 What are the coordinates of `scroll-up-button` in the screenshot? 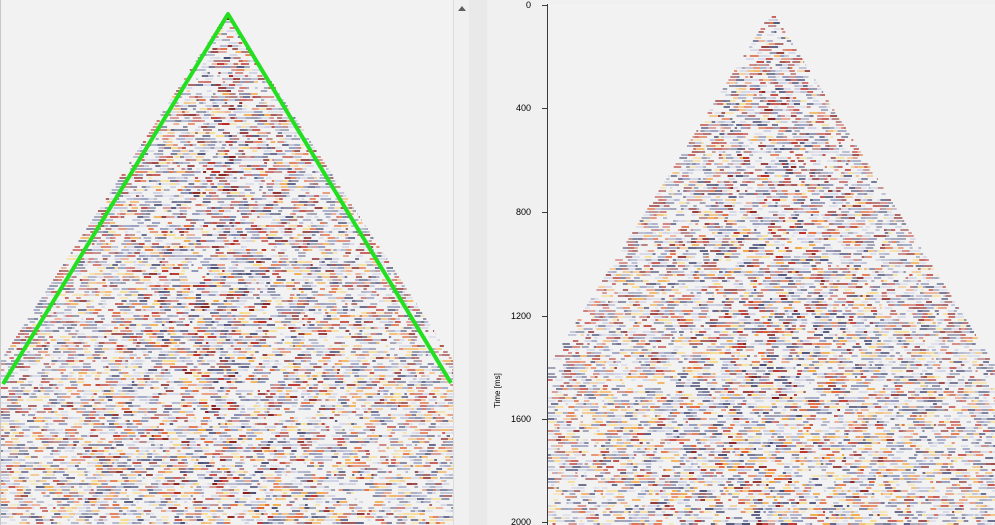 It's located at (461, 8).